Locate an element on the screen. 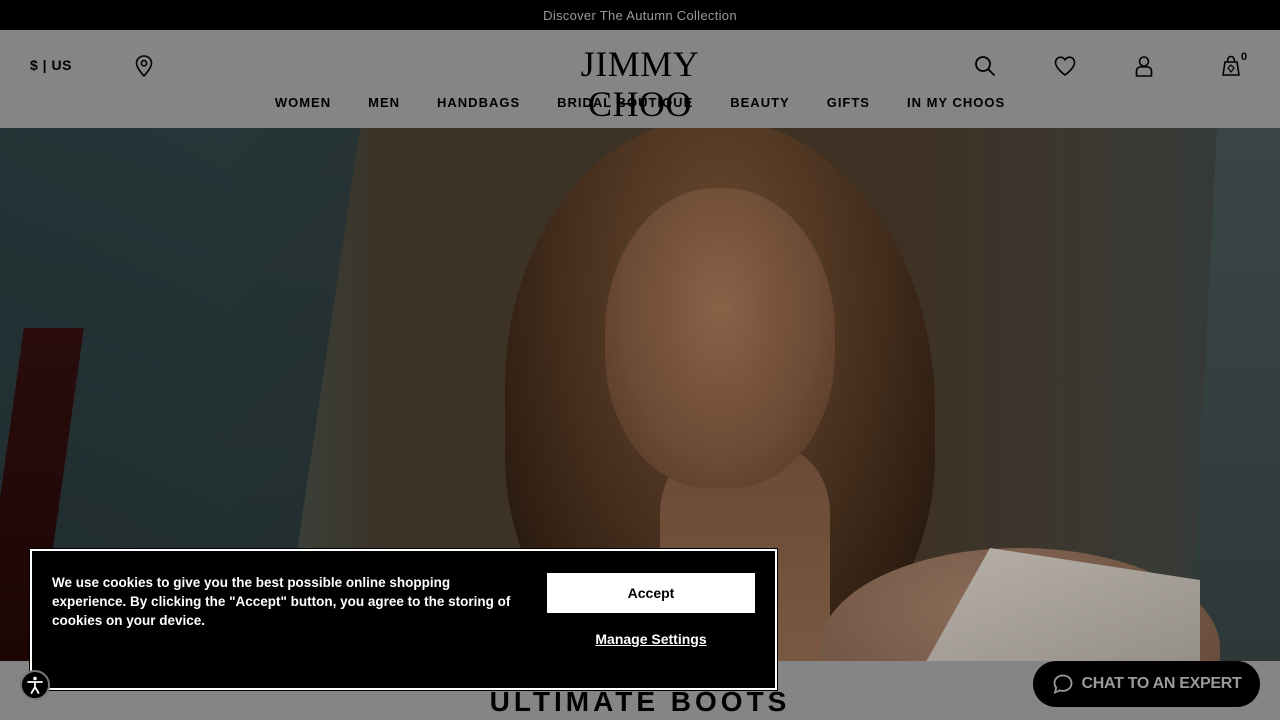  chat-bubble-icon is located at coordinates (1062, 684).